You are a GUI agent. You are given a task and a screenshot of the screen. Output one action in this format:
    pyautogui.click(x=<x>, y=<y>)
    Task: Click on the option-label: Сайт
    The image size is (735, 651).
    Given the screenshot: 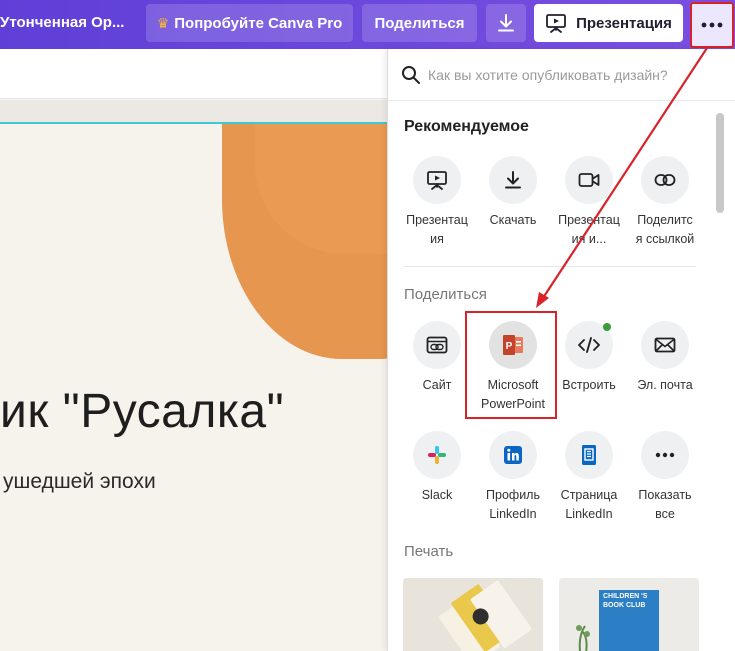 What is the action you would take?
    pyautogui.click(x=437, y=385)
    